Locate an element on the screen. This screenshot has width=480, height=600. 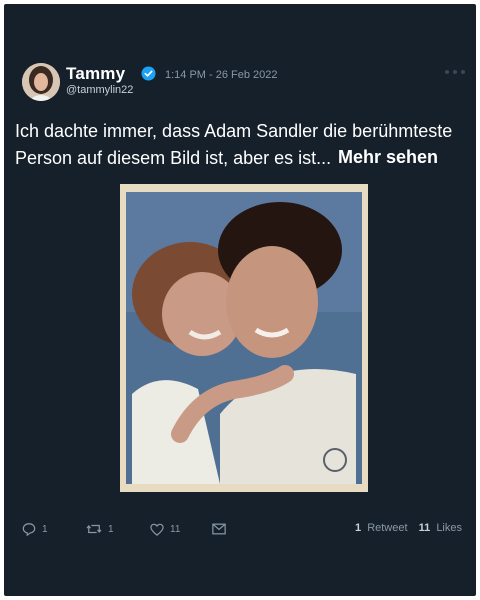
reply-action: 1 is located at coordinates (35, 529).